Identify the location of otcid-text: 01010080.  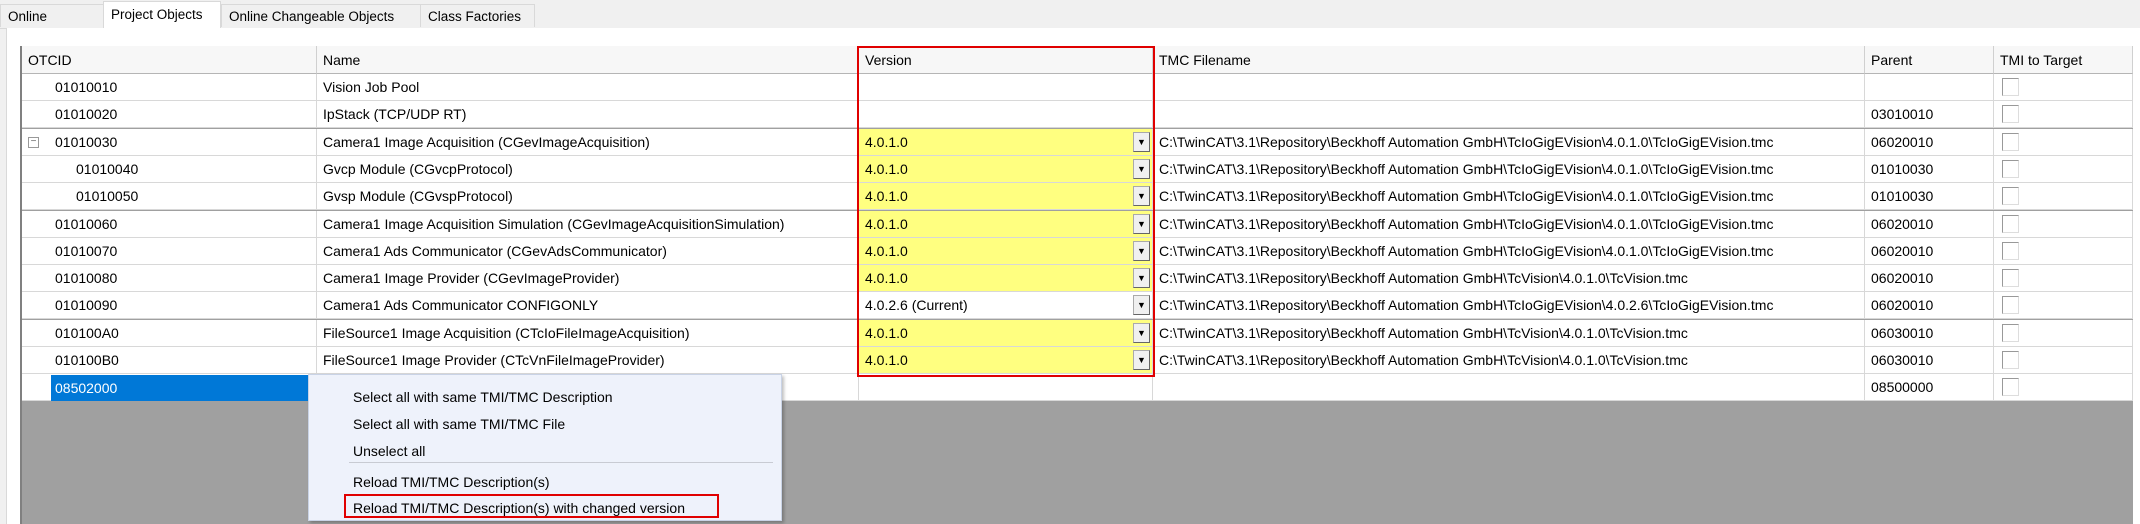
(86, 278).